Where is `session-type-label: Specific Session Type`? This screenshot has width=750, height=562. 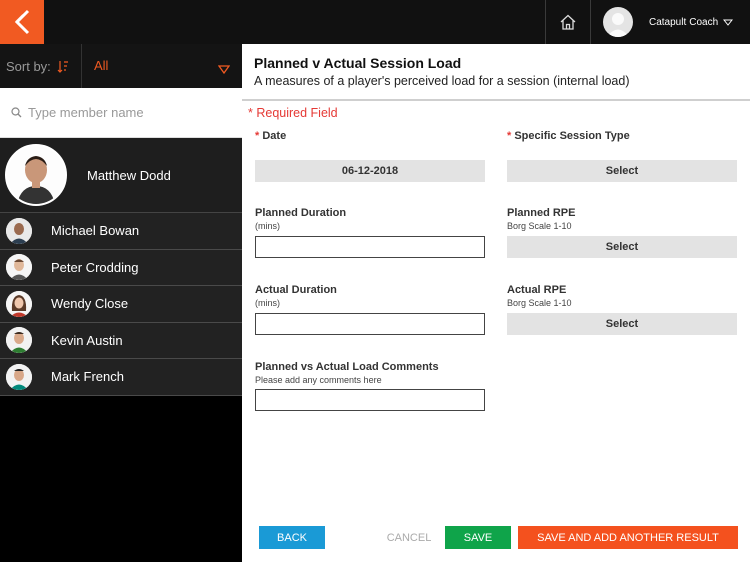 session-type-label: Specific Session Type is located at coordinates (572, 136).